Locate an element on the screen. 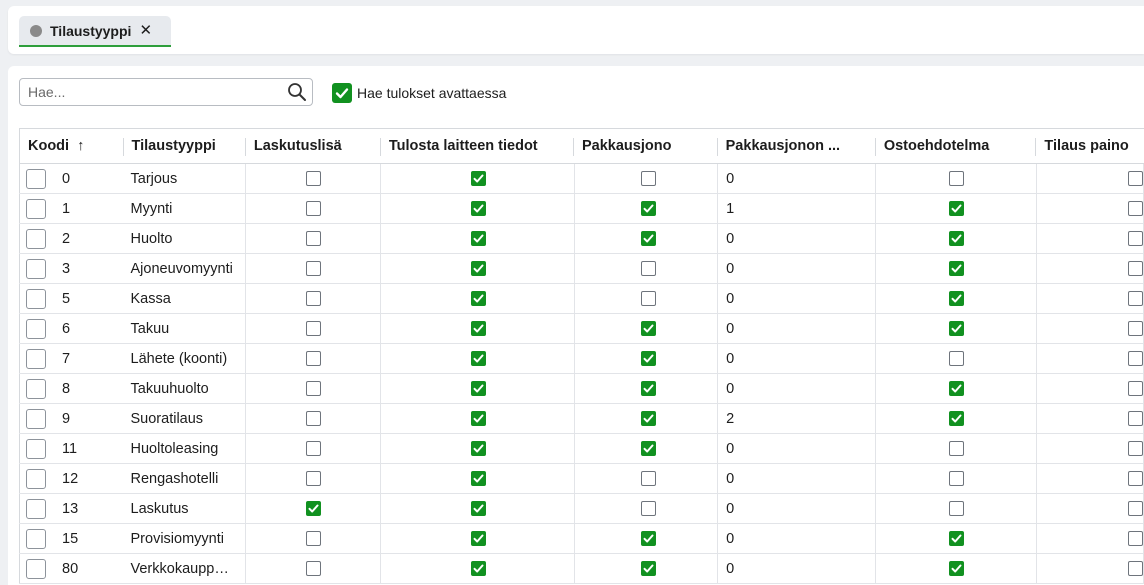  column-header-tilaus-paino: Tilaus paino is located at coordinates (1090, 146).